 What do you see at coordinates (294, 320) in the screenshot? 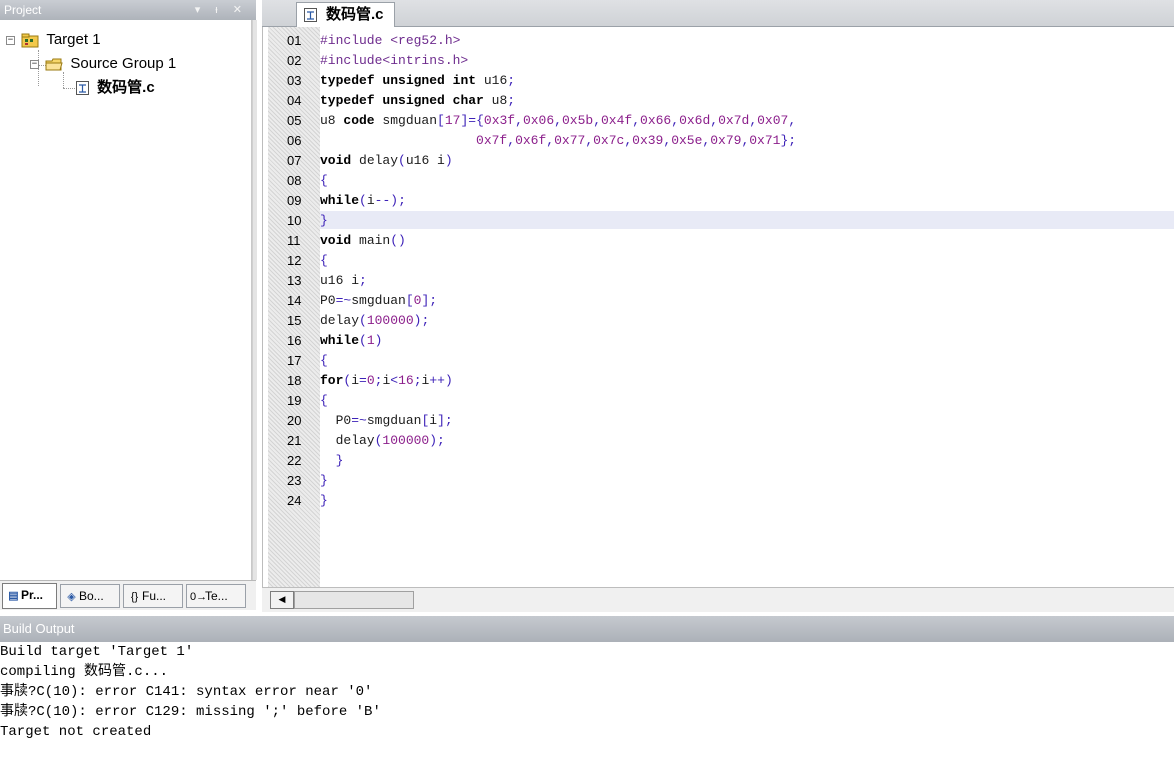
I see `line-number: 15` at bounding box center [294, 320].